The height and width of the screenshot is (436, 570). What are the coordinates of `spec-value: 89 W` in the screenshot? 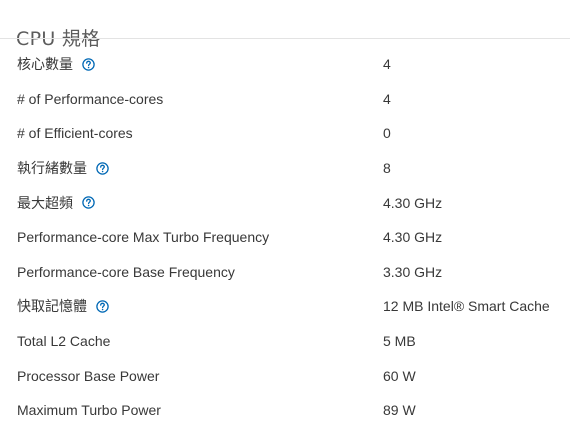 It's located at (399, 410).